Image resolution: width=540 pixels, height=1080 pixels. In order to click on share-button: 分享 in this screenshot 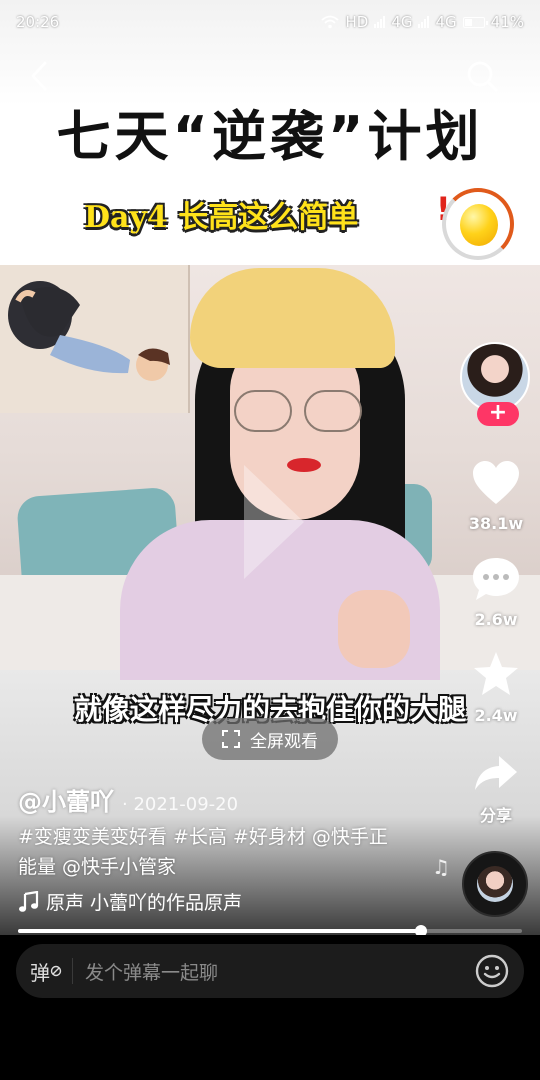, I will do `click(496, 790)`.